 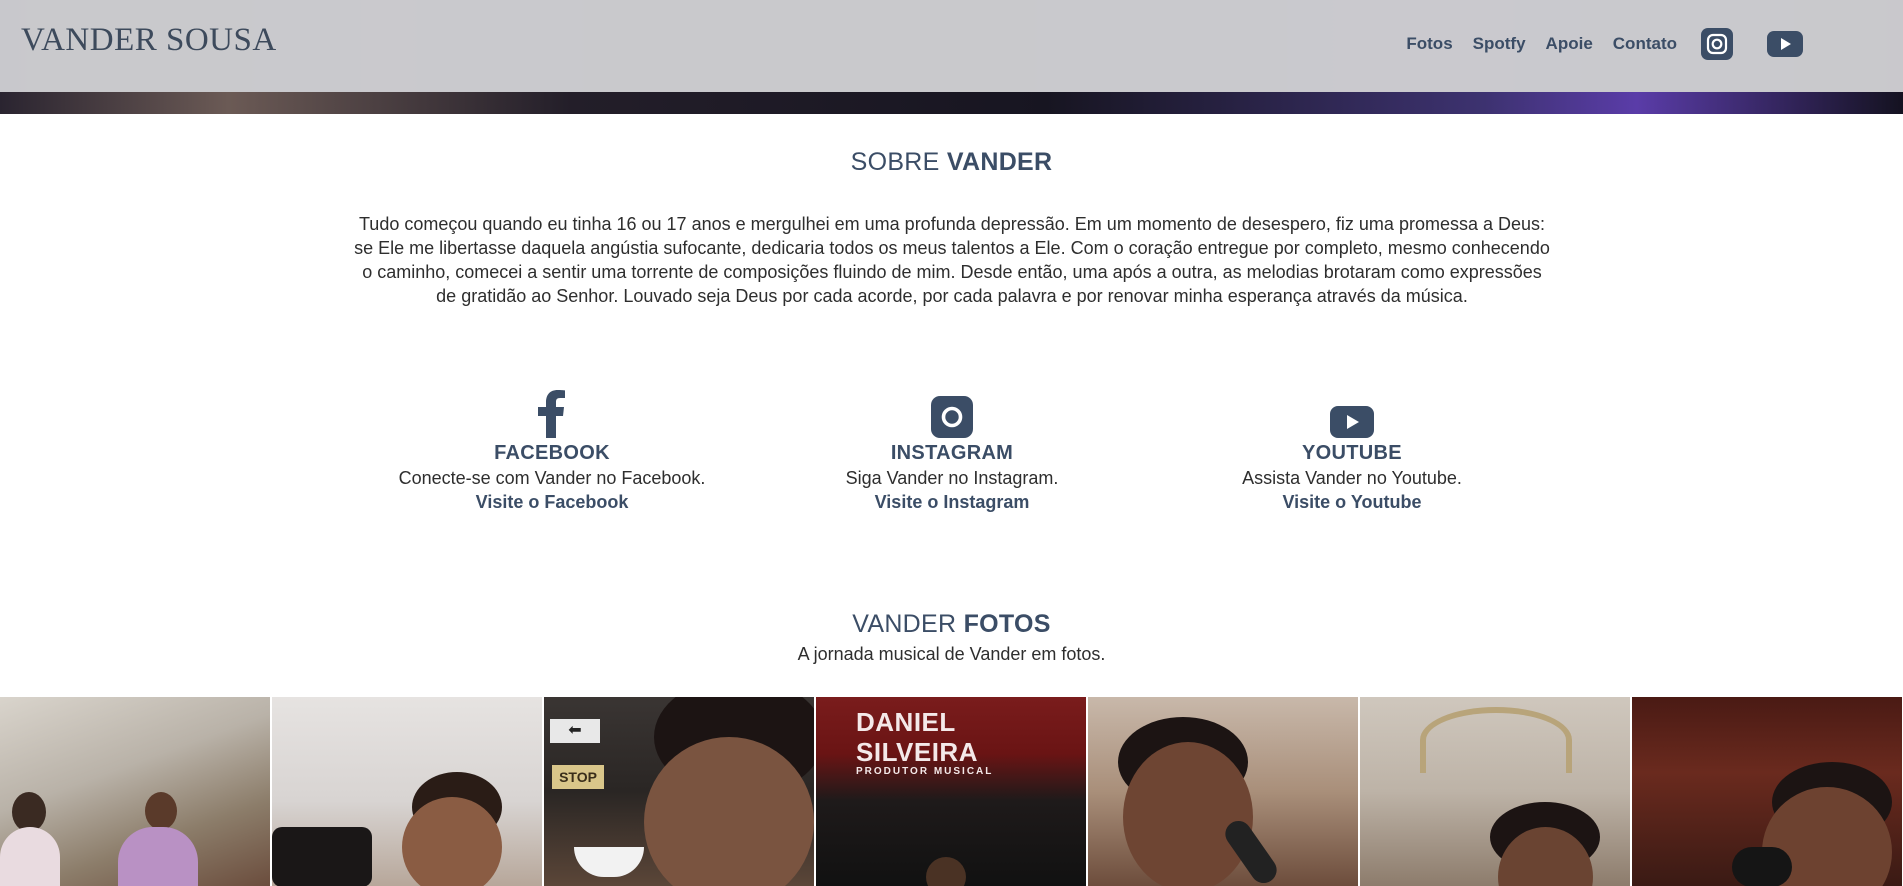 I want to click on arrow-sign: ⬅, so click(x=575, y=731).